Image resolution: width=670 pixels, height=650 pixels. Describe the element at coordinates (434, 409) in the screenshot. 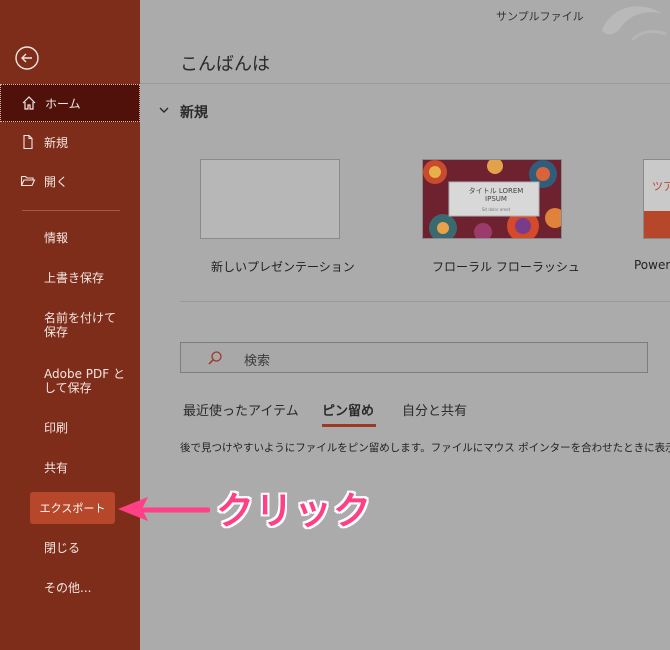

I see `tab-shared-with-me: 自分と共有` at that location.